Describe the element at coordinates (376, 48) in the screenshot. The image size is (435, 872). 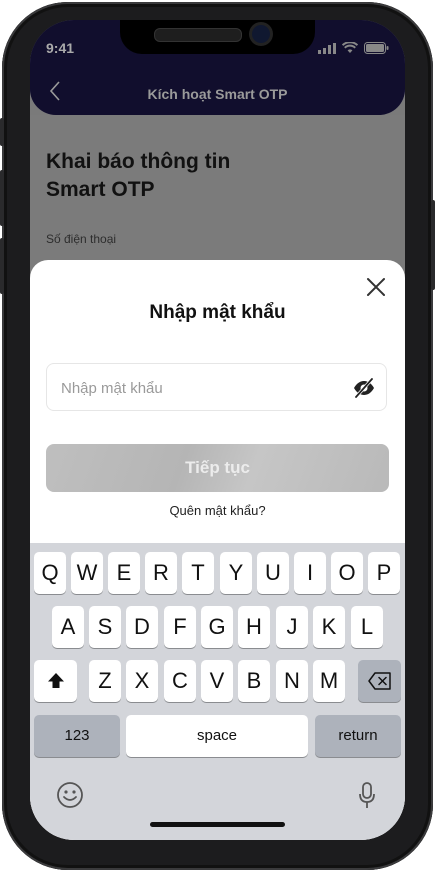
I see `battery-icon` at that location.